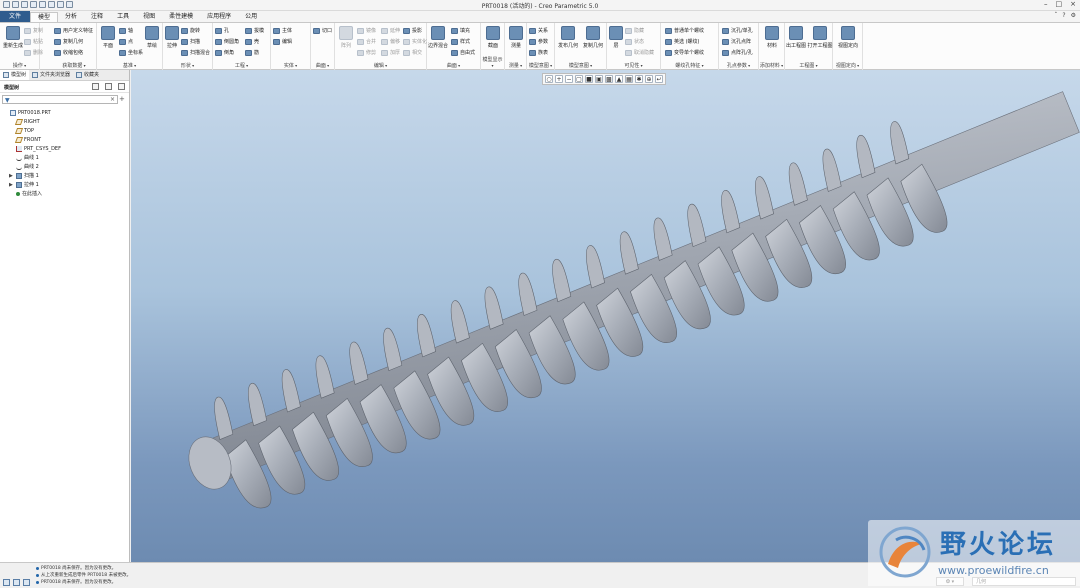 The height and width of the screenshot is (588, 1080). I want to click on fullscreen-icon, so click(26, 582).